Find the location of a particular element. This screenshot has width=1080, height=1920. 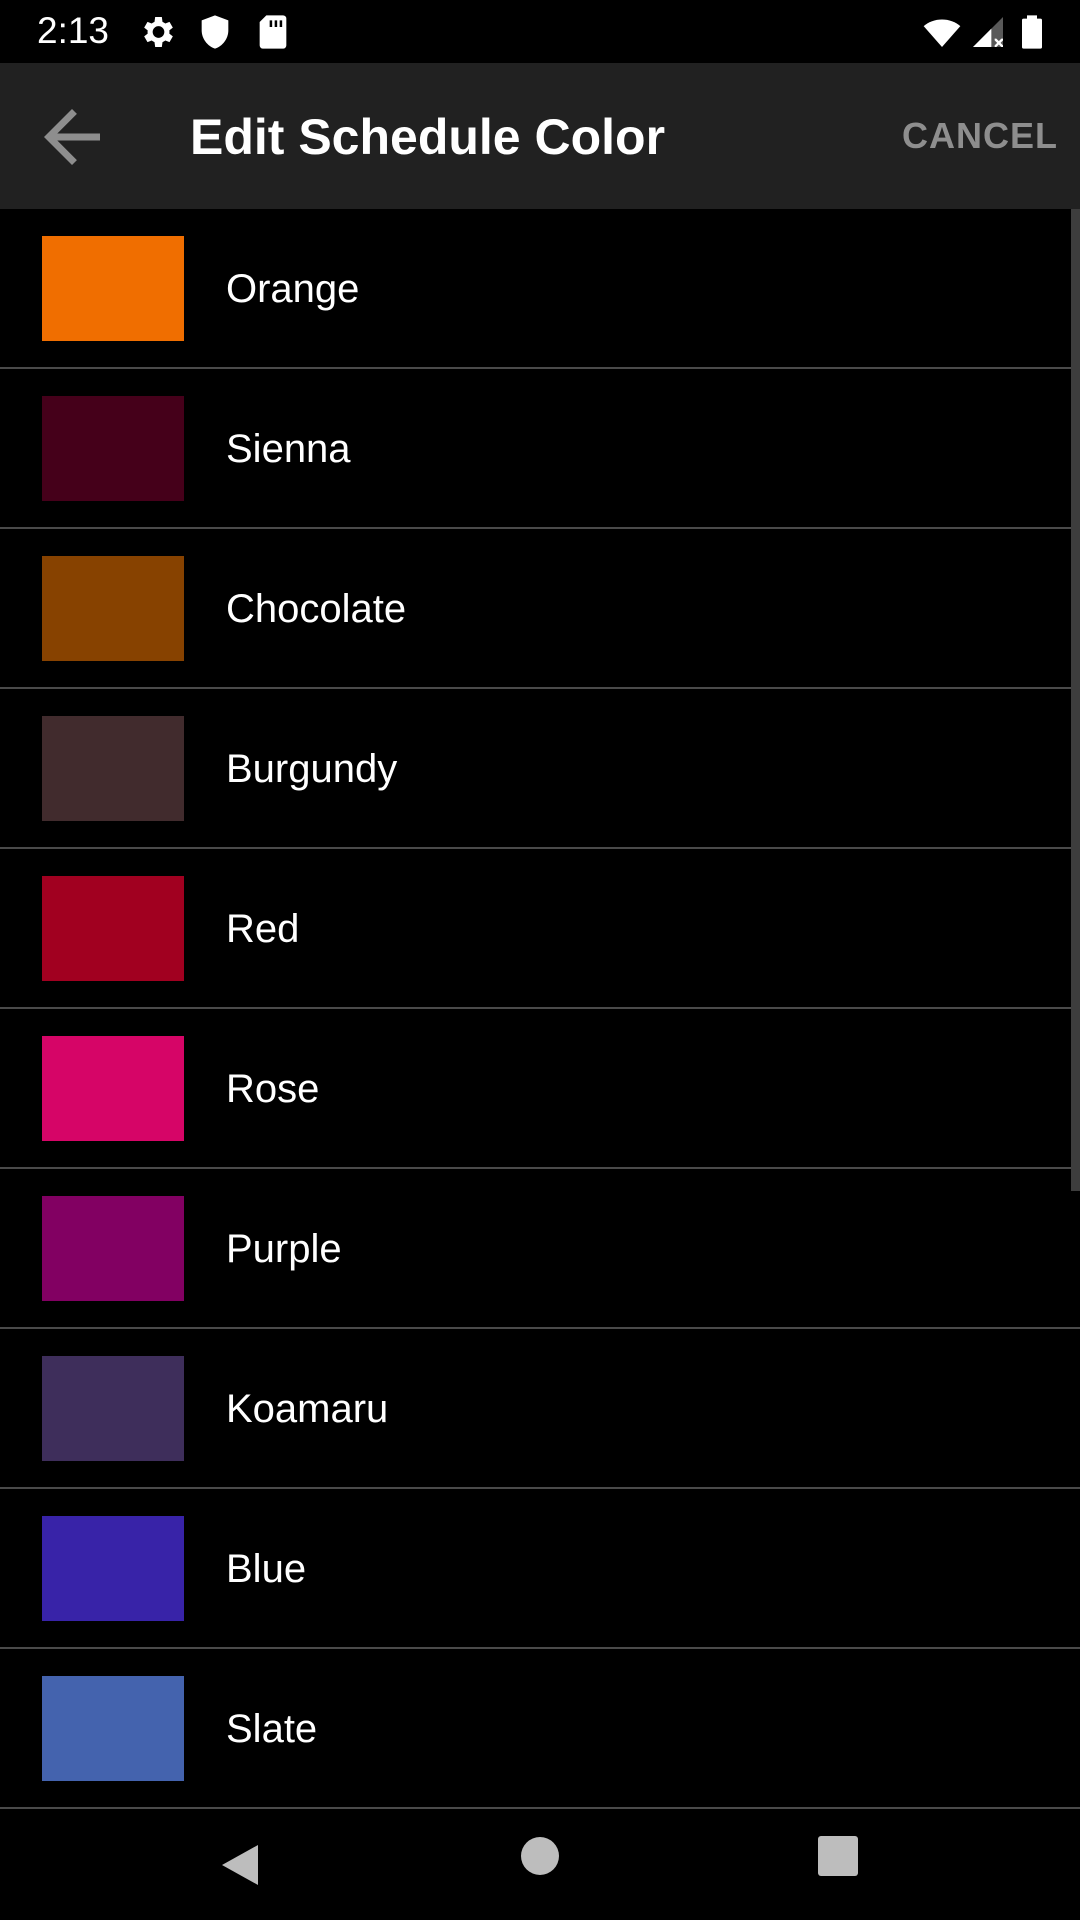

settings-icon is located at coordinates (158, 32).